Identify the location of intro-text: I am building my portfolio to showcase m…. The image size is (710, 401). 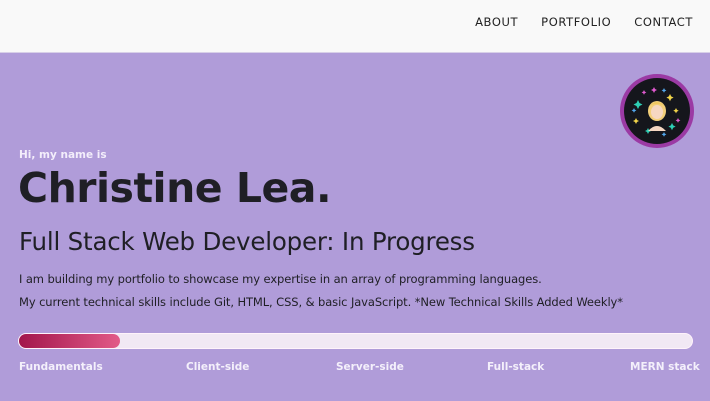
(280, 279).